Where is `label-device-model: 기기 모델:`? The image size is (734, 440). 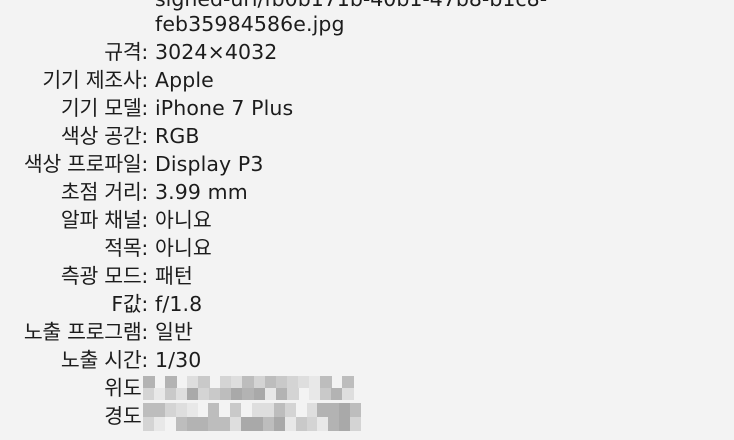
label-device-model: 기기 모델: is located at coordinates (104, 108).